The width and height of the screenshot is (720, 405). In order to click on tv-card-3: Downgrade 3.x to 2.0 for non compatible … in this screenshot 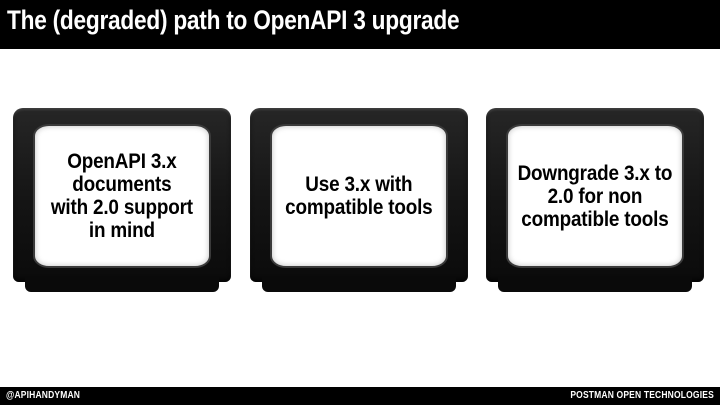, I will do `click(595, 200)`.